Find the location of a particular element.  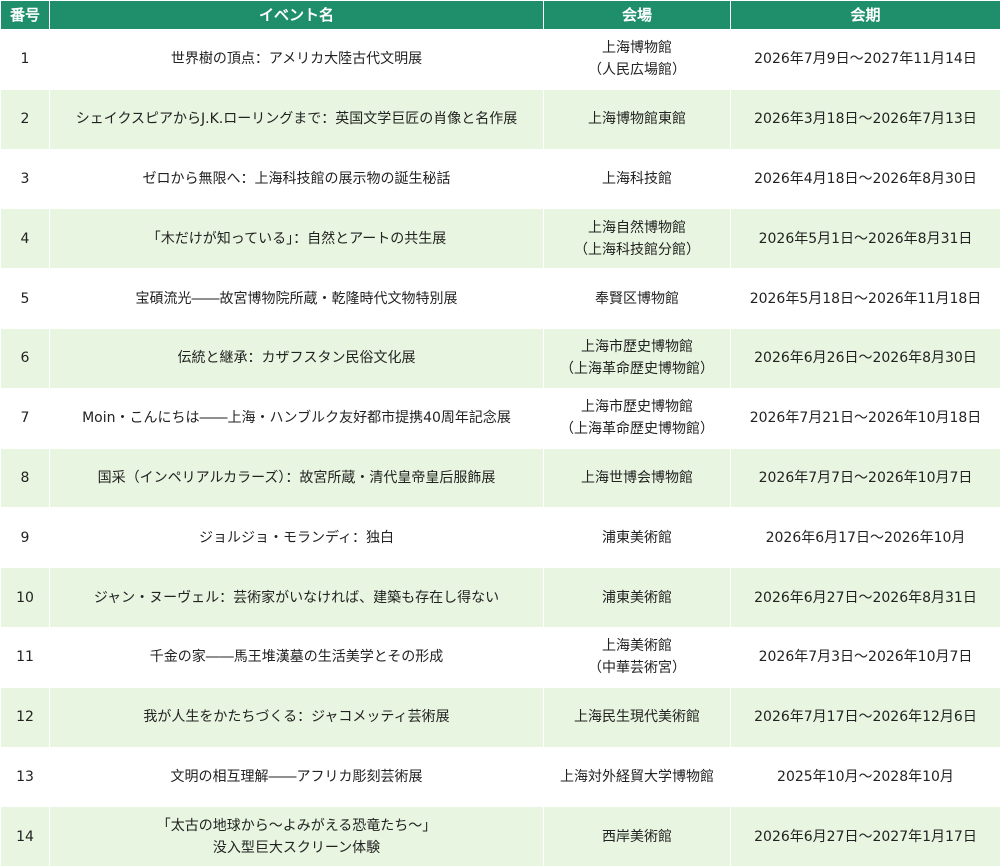

cell-event: ジャン・ヌーヴェル：芸術家がいなければ、建築も存在し得ない is located at coordinates (297, 598).